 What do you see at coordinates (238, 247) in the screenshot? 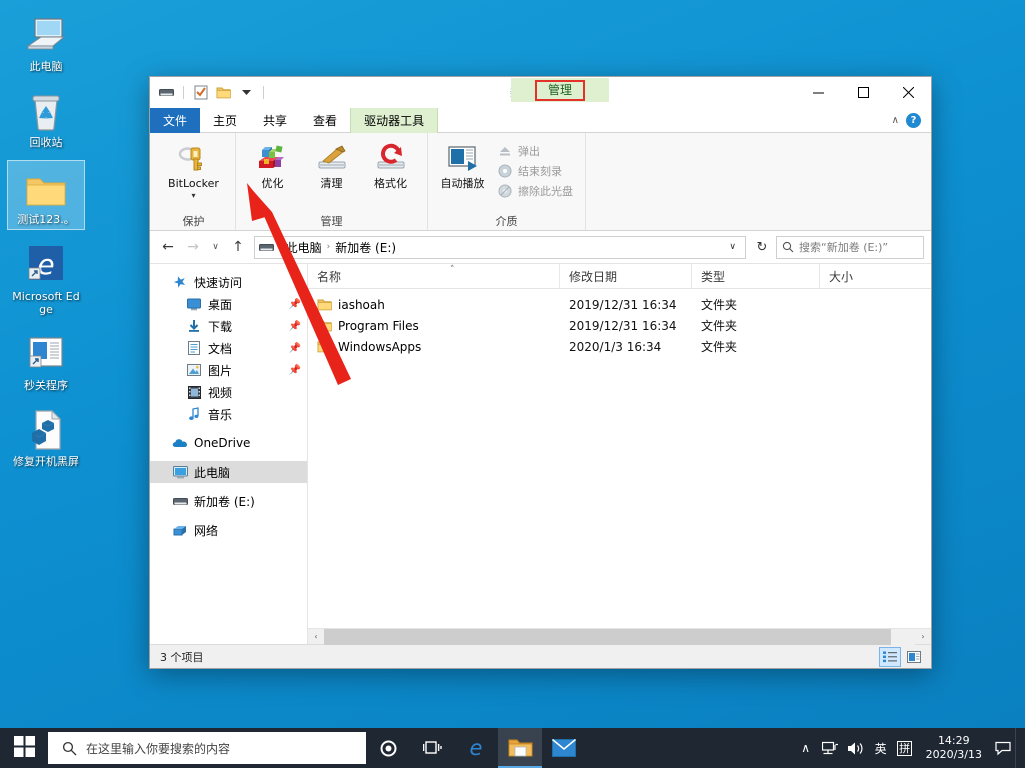
I see `up-button: ↑` at bounding box center [238, 247].